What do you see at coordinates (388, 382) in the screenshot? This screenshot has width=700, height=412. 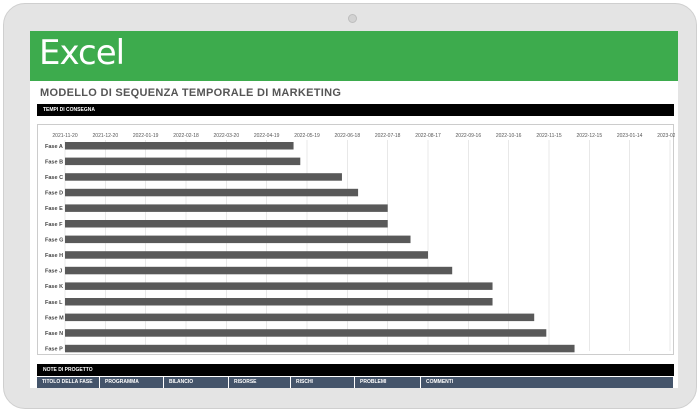 I see `notes-column-header: PROBLEMI` at bounding box center [388, 382].